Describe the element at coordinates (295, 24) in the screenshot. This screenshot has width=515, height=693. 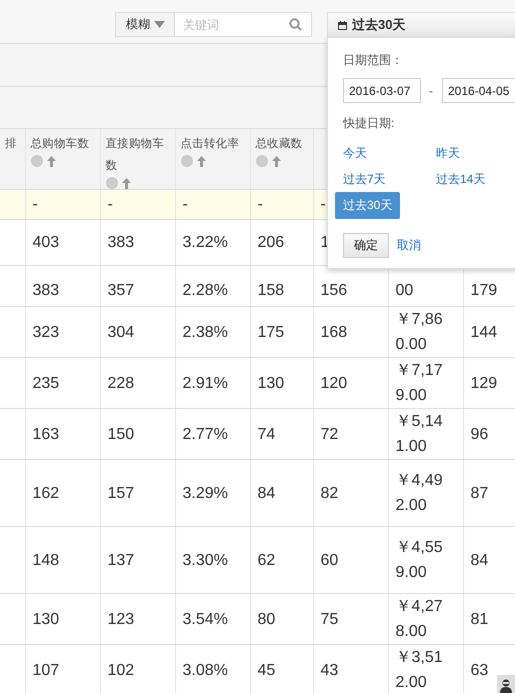
I see `search-icon` at that location.